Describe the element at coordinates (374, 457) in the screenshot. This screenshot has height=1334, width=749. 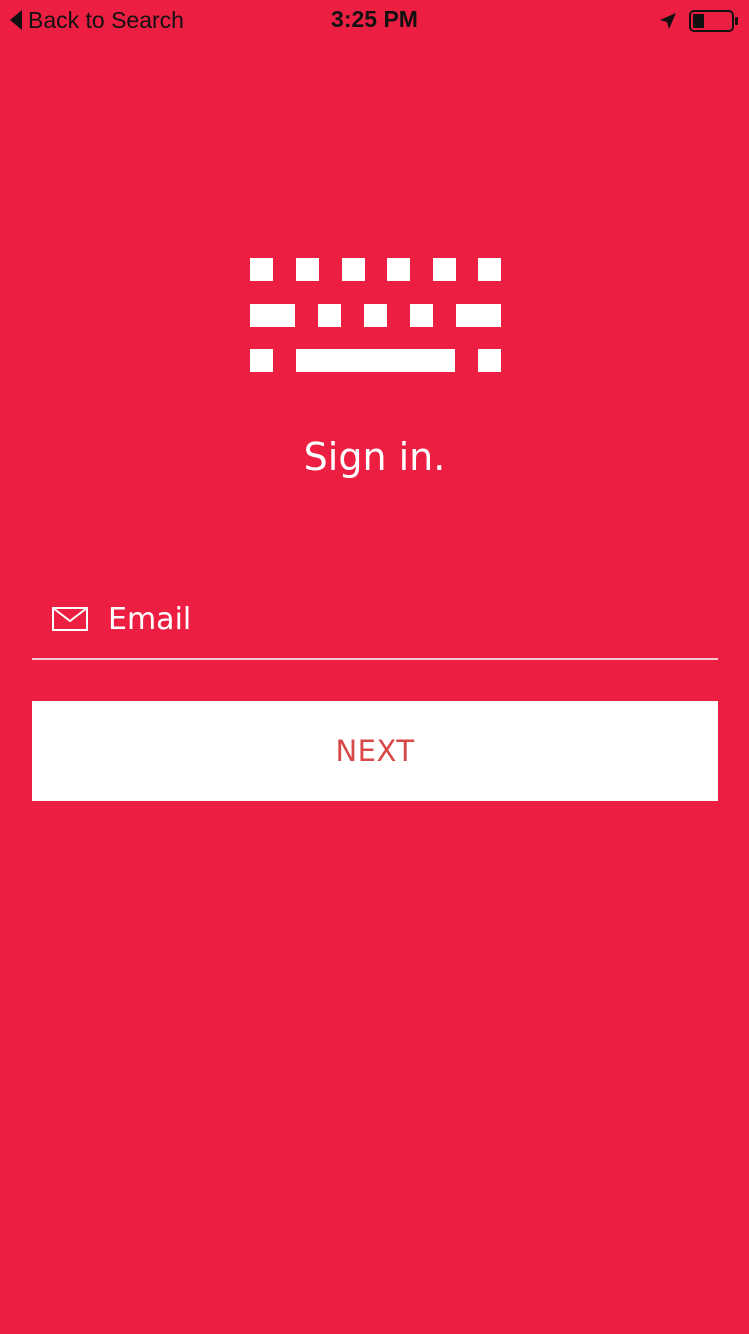
I see `page-title: Sign in.` at that location.